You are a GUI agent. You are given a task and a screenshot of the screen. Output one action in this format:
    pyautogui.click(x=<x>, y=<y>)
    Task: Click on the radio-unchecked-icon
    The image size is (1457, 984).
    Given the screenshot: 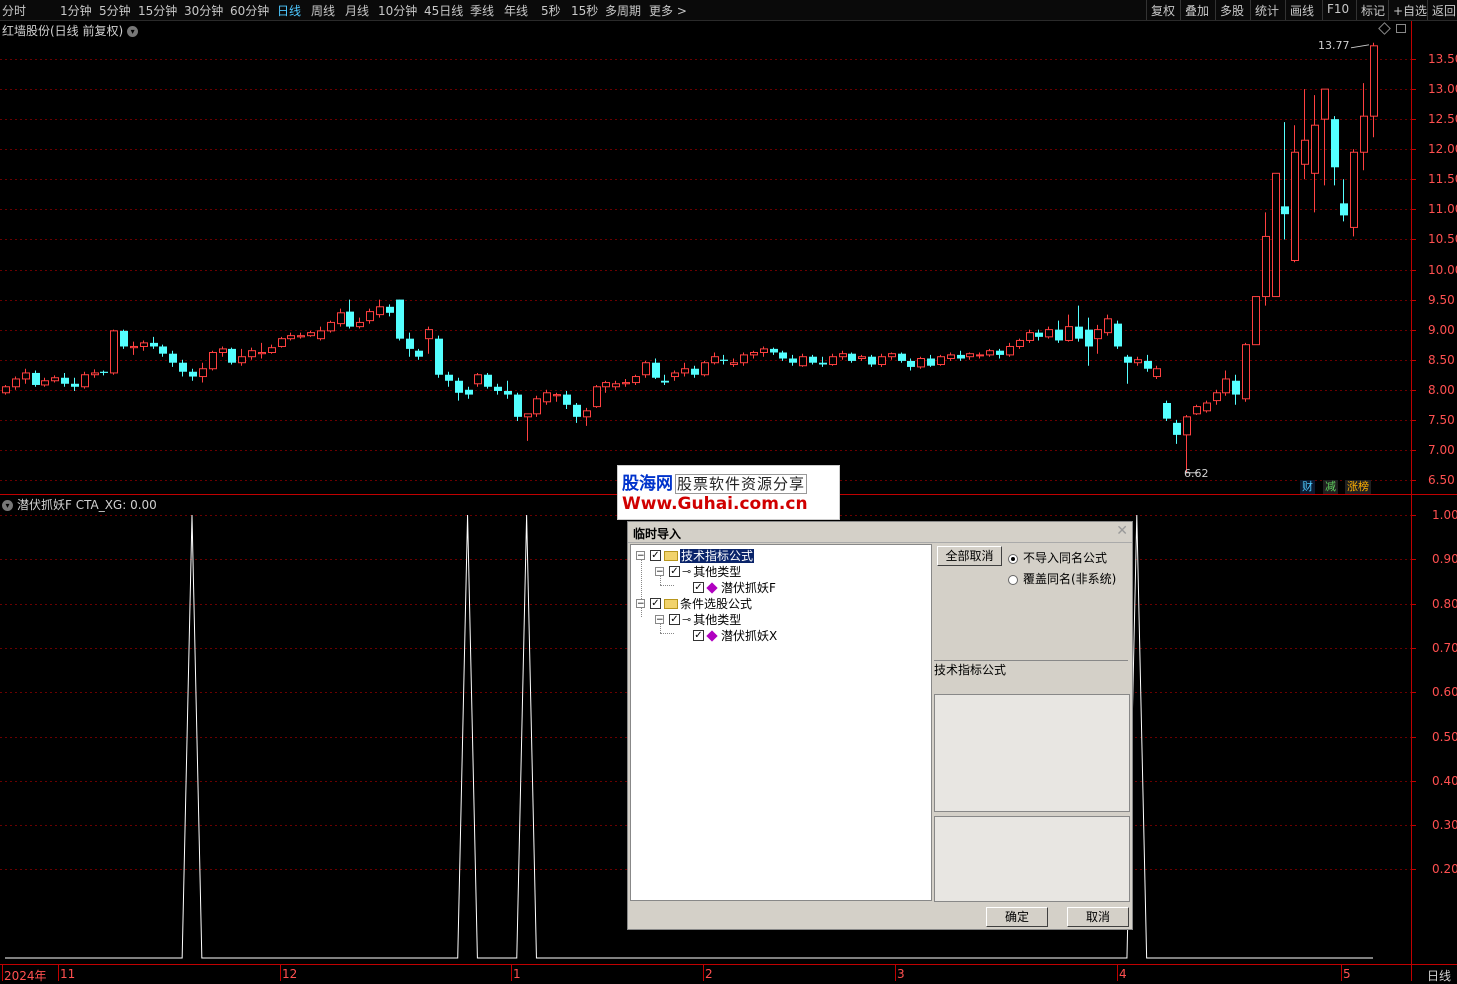 What is the action you would take?
    pyautogui.click(x=1013, y=579)
    